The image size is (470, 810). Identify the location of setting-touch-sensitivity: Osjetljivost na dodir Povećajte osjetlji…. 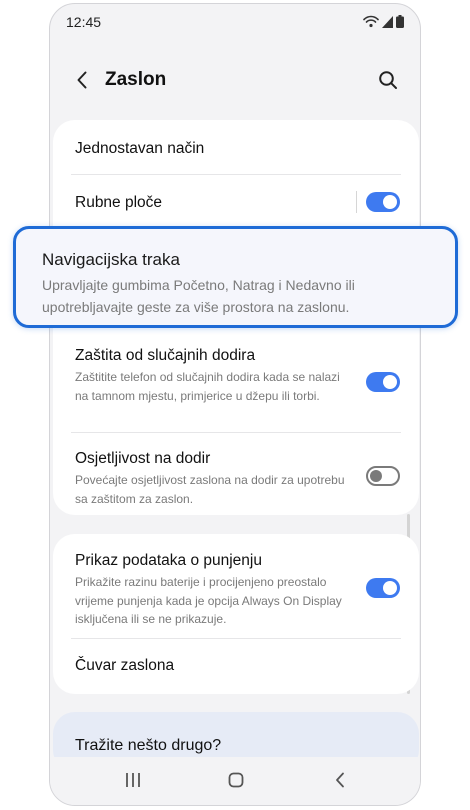
(236, 479).